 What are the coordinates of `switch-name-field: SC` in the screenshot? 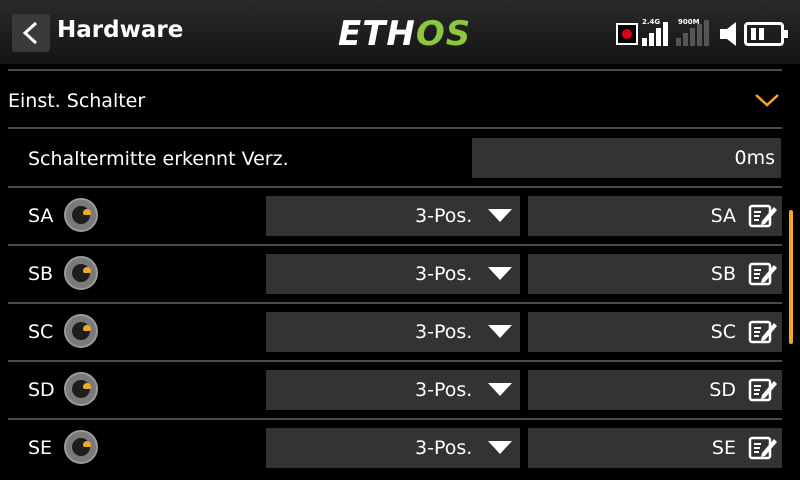 It's located at (655, 332).